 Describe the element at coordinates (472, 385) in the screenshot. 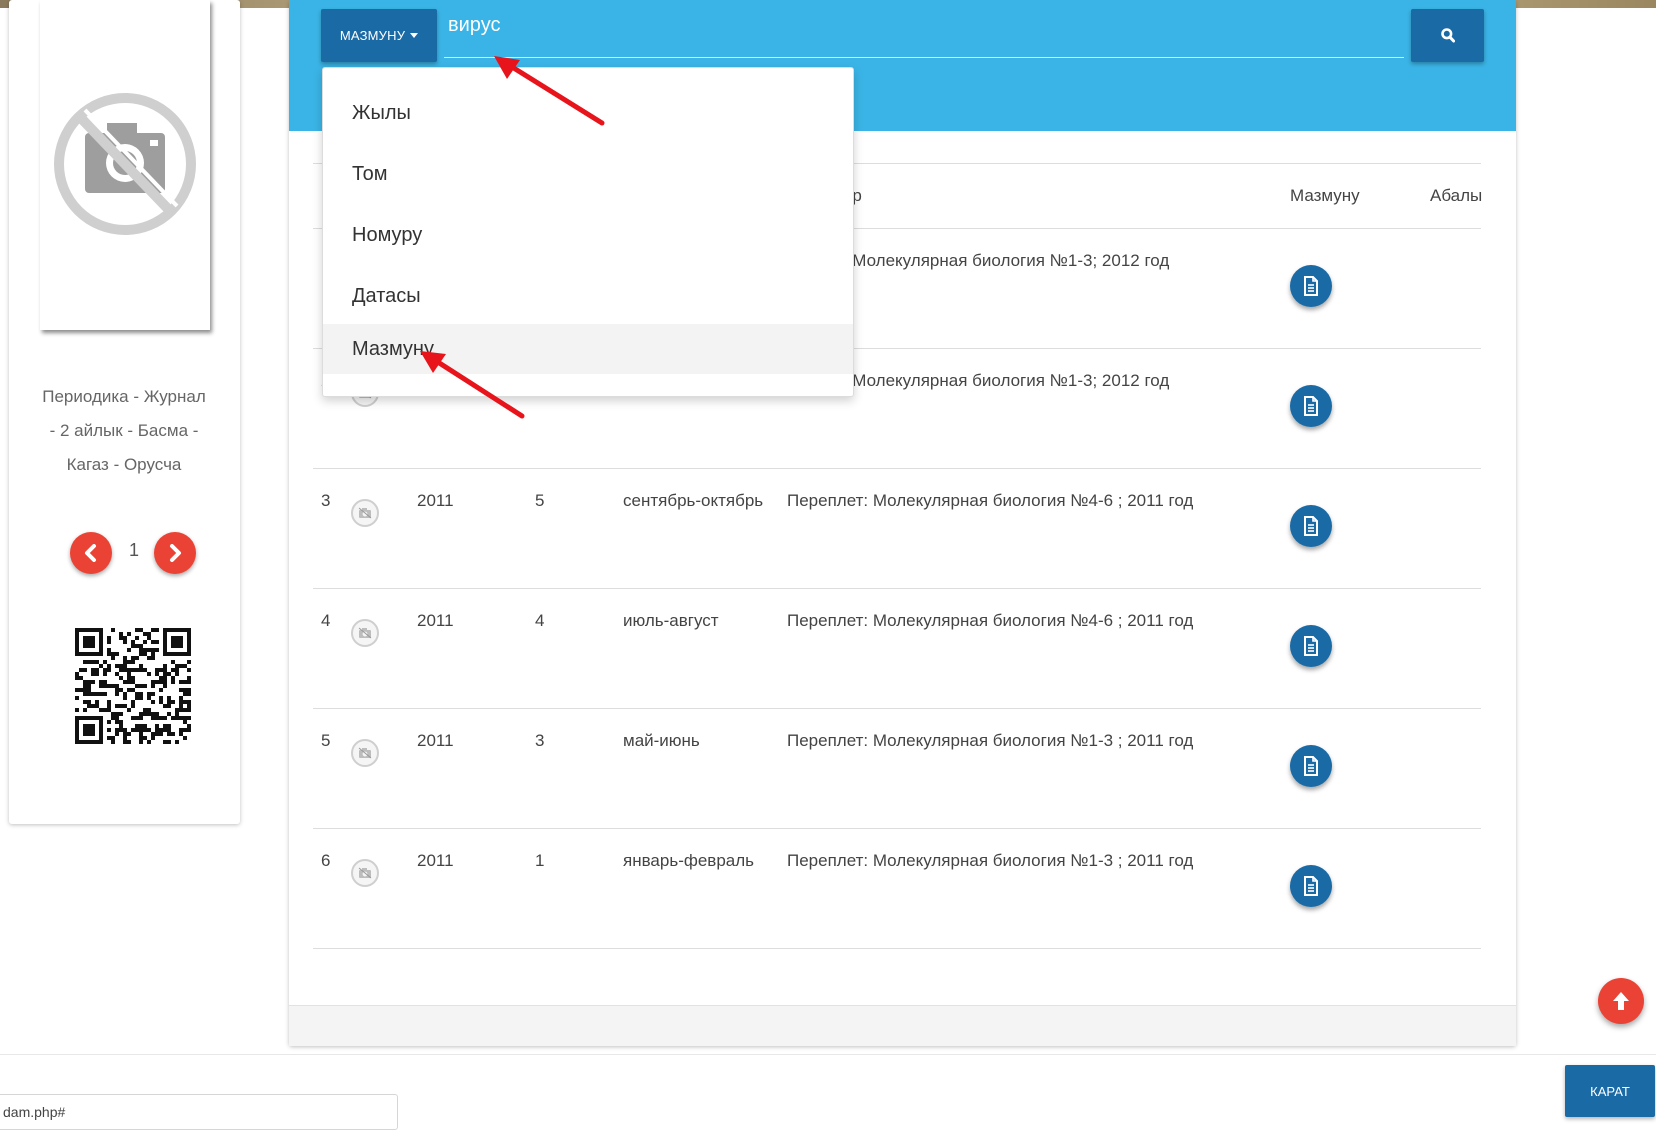

I see `annotation-arrow-content` at that location.